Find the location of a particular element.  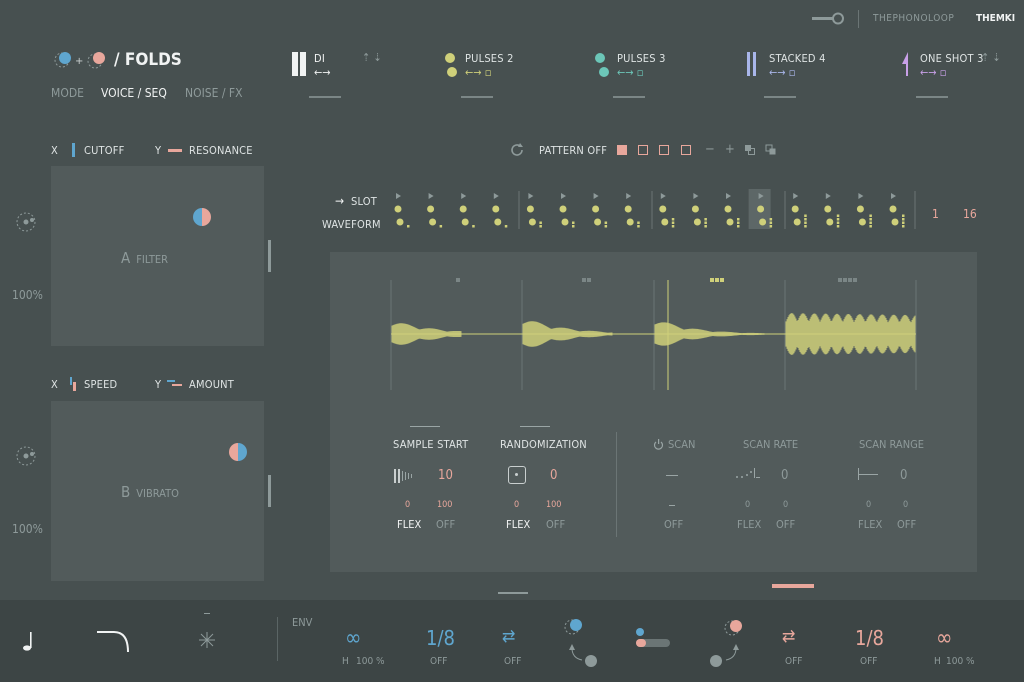

tab-voice-seq: VOICE / SEQ is located at coordinates (134, 93).